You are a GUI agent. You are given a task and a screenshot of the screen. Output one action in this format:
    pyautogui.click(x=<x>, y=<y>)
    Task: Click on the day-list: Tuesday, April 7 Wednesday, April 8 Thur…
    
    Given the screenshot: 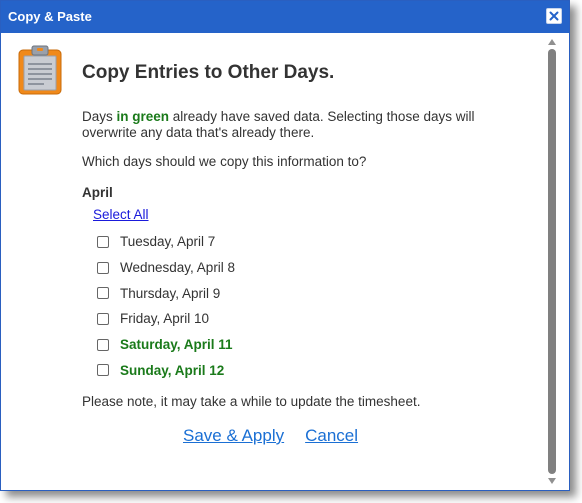 What is the action you would take?
    pyautogui.click(x=166, y=306)
    